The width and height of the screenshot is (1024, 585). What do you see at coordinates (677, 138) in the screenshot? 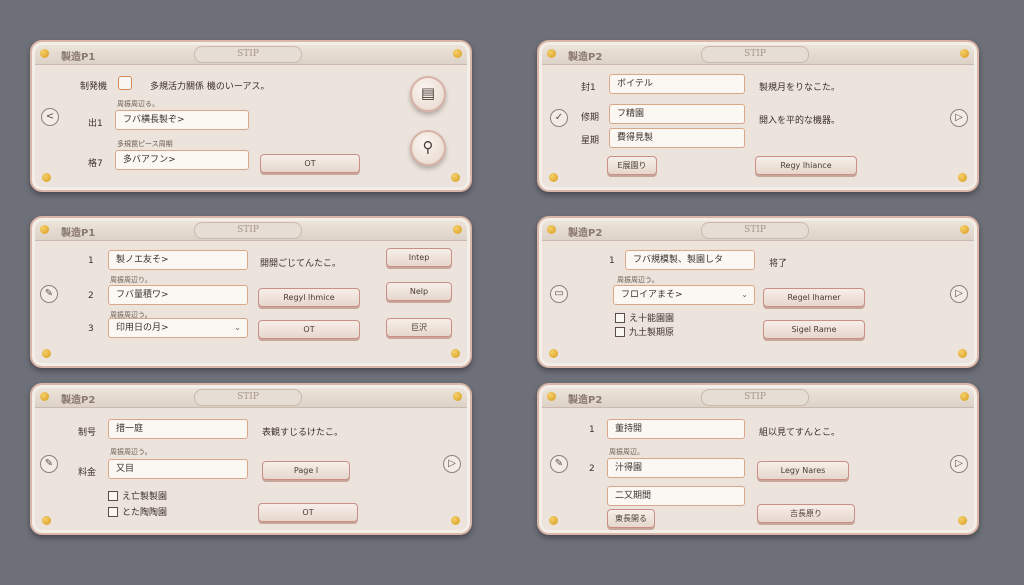
I see `text-input: 費得見製` at bounding box center [677, 138].